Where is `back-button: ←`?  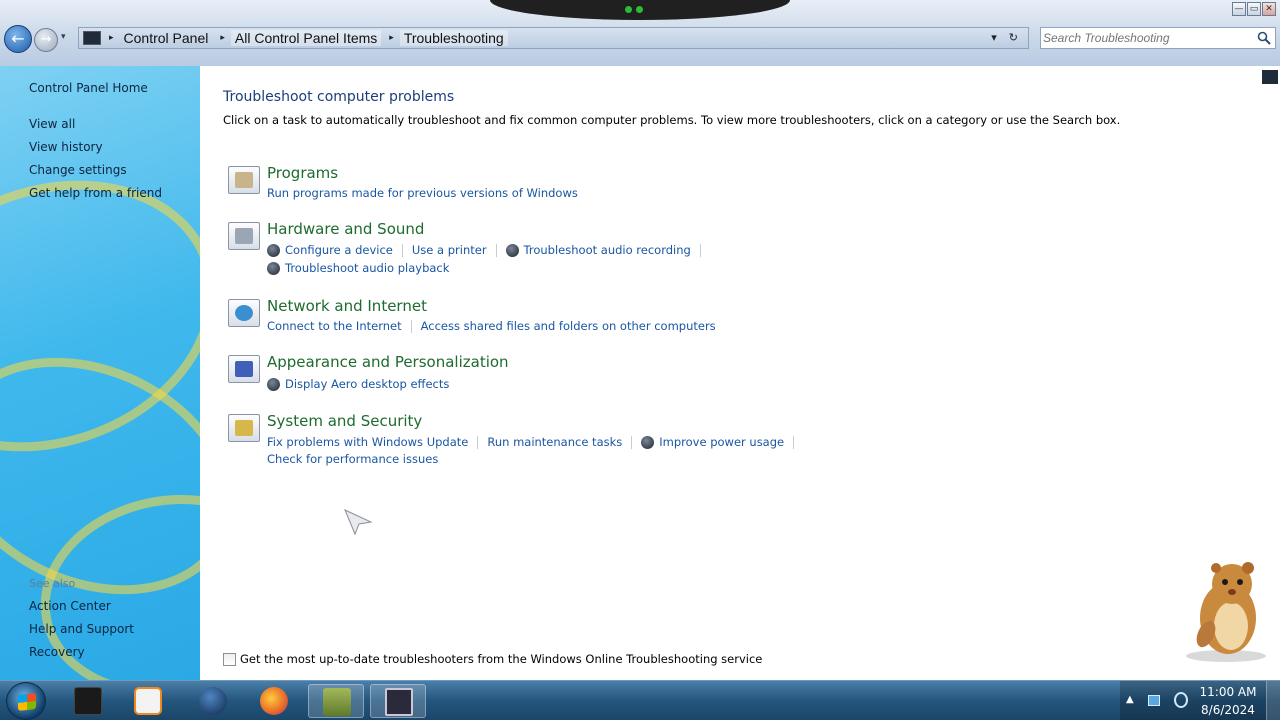
back-button: ← is located at coordinates (18, 39).